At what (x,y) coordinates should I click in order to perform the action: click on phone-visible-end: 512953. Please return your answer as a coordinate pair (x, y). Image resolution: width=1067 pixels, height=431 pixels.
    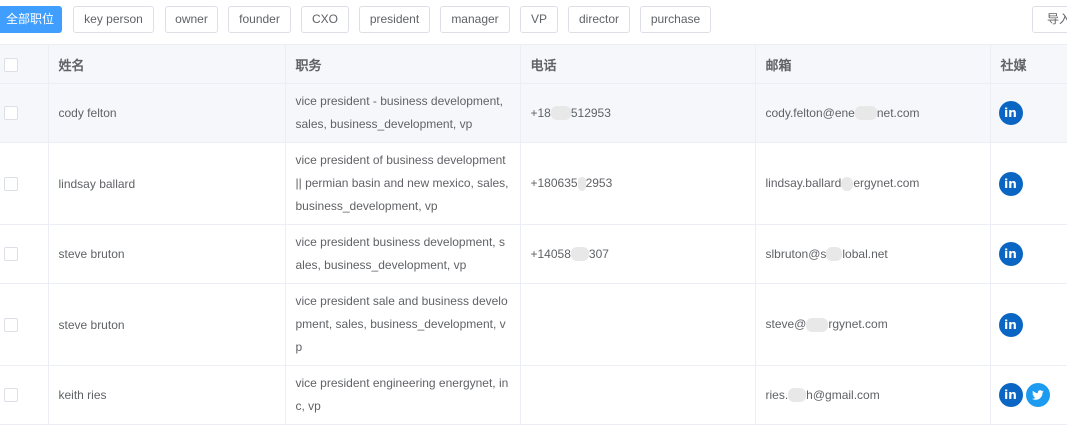
    Looking at the image, I should click on (590, 112).